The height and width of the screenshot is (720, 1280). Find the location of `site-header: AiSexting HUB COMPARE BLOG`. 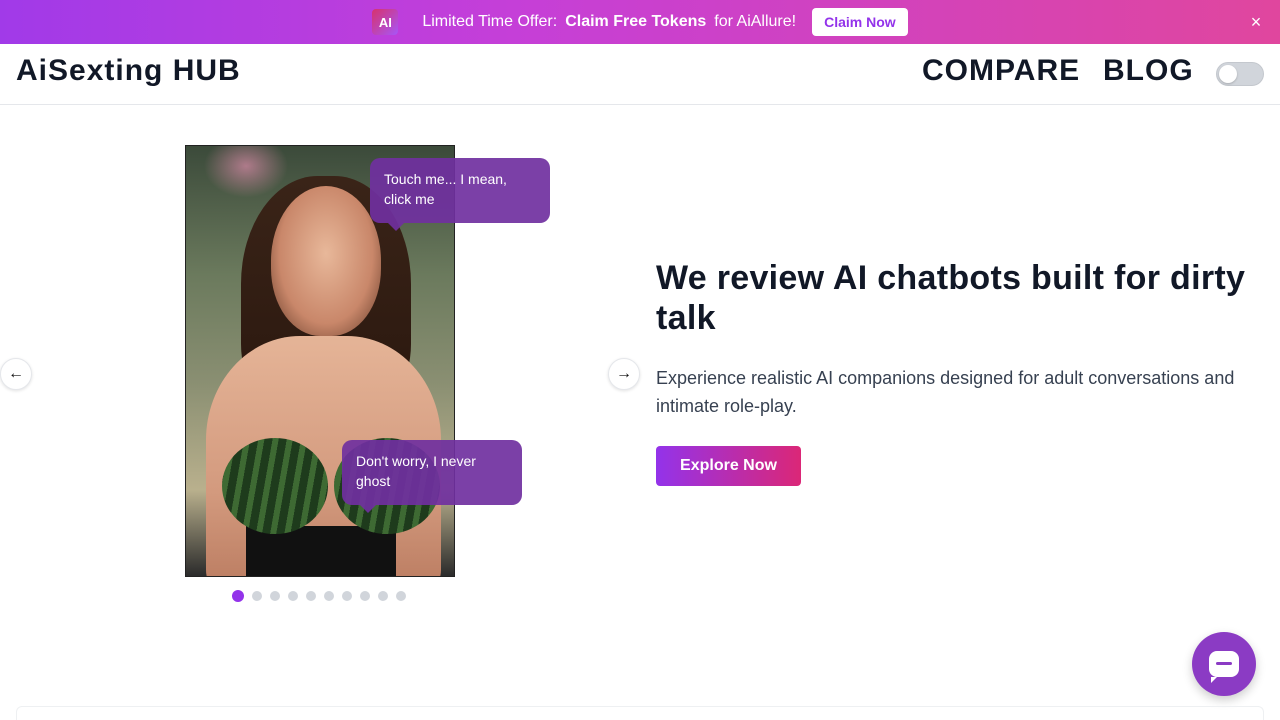

site-header: AiSexting HUB COMPARE BLOG is located at coordinates (640, 74).